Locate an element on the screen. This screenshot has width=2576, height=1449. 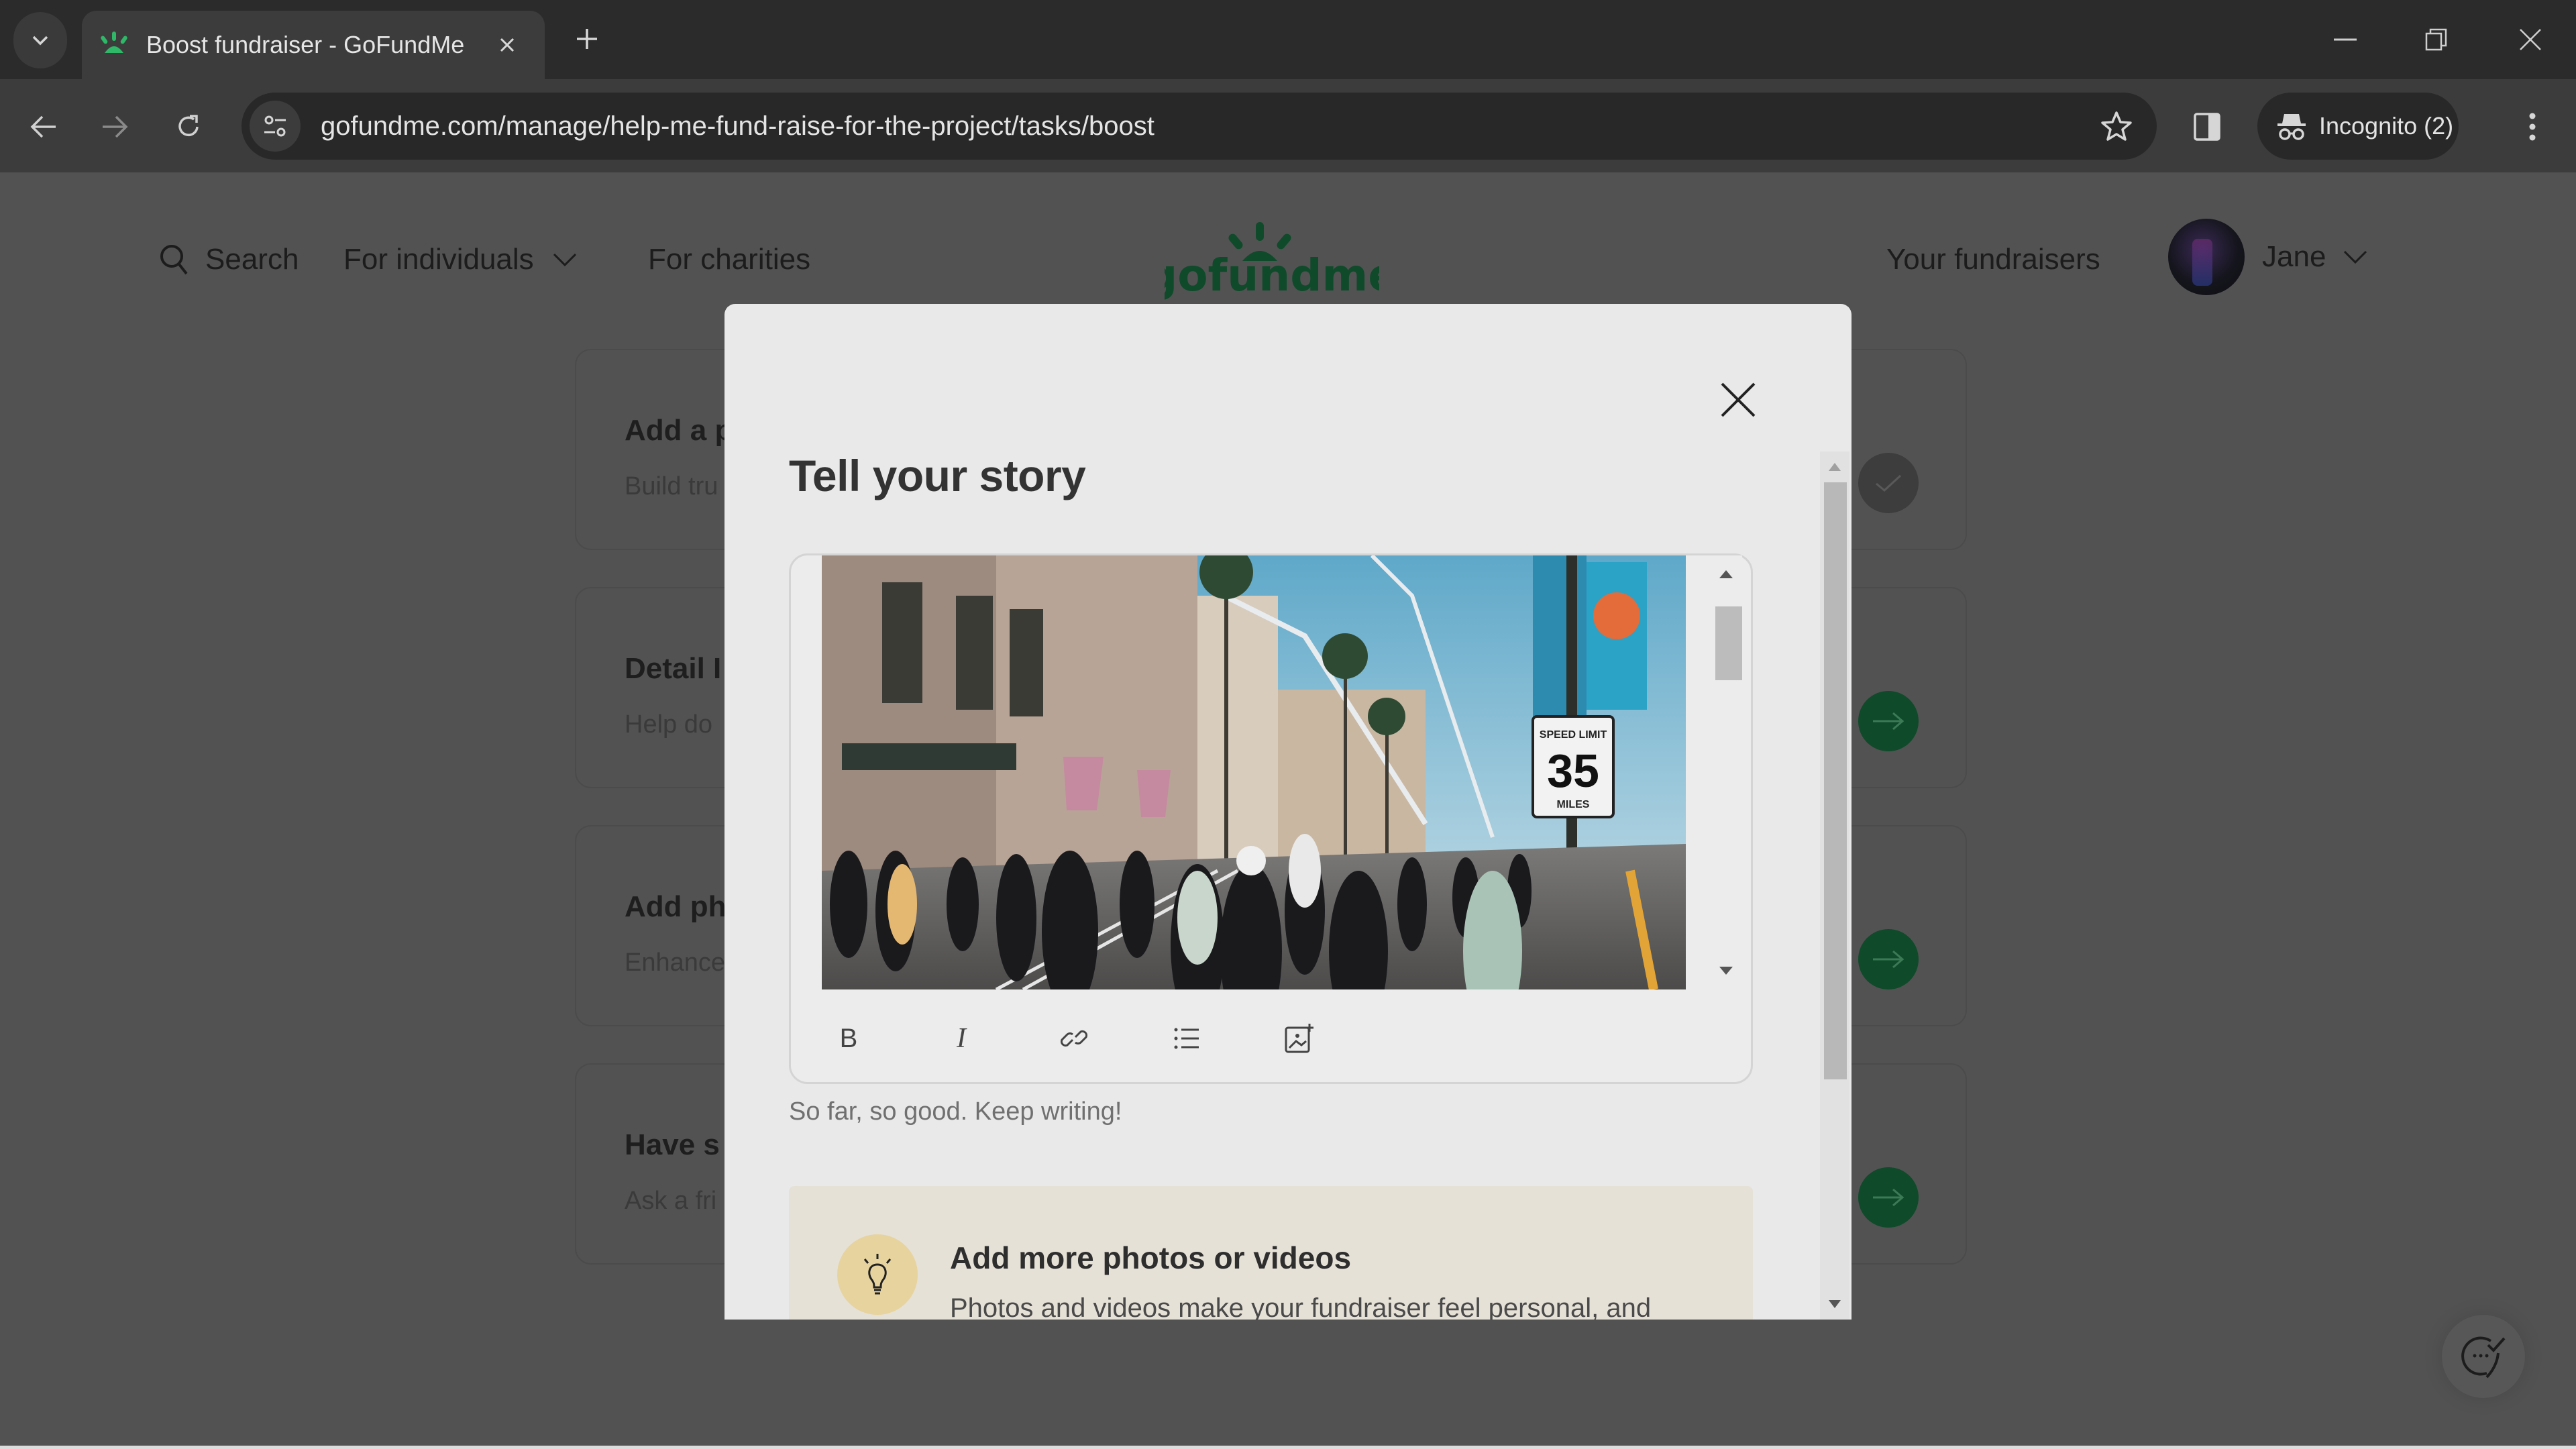
check-icon is located at coordinates (1889, 483).